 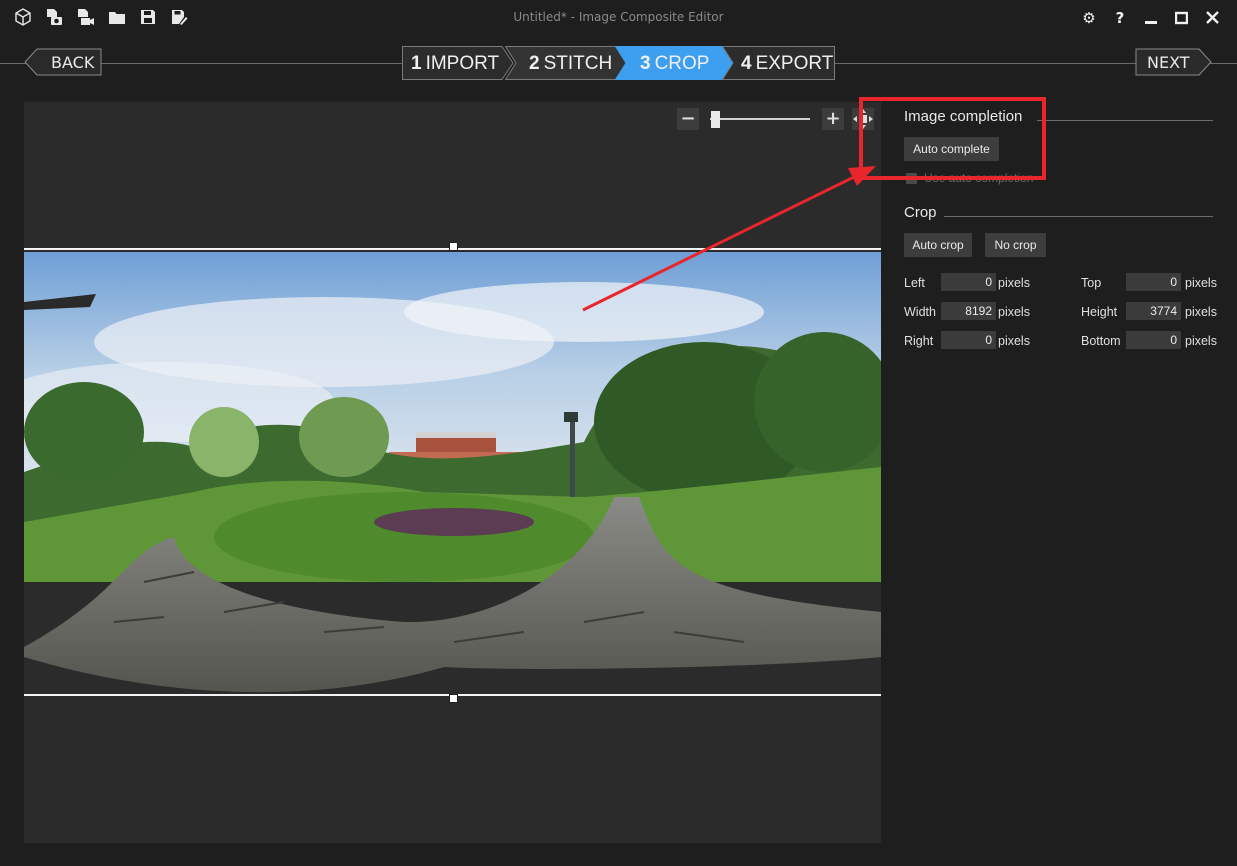 I want to click on tab-export: 4 EXPORT, so click(x=778, y=63).